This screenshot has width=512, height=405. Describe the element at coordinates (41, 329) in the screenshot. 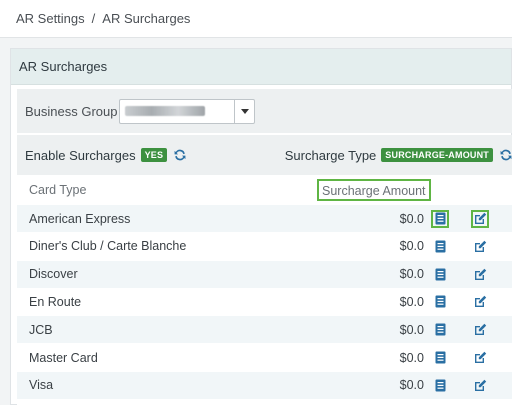

I see `card-type-cell: JCB` at that location.